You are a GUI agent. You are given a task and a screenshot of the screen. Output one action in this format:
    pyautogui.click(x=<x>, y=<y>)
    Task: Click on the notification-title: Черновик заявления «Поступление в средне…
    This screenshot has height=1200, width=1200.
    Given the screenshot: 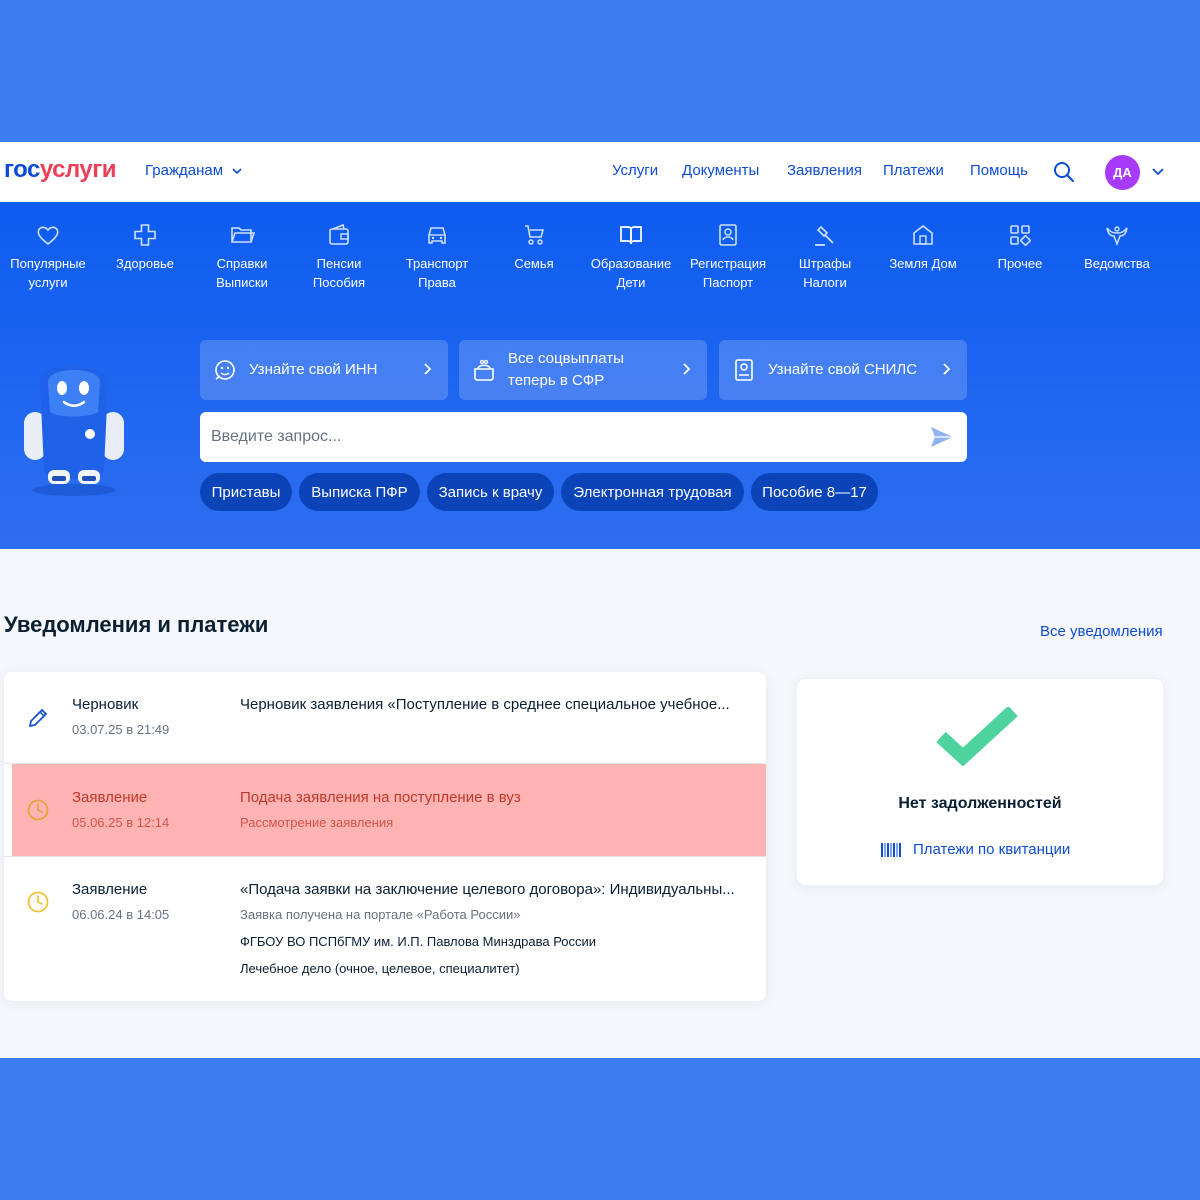 What is the action you would take?
    pyautogui.click(x=485, y=704)
    